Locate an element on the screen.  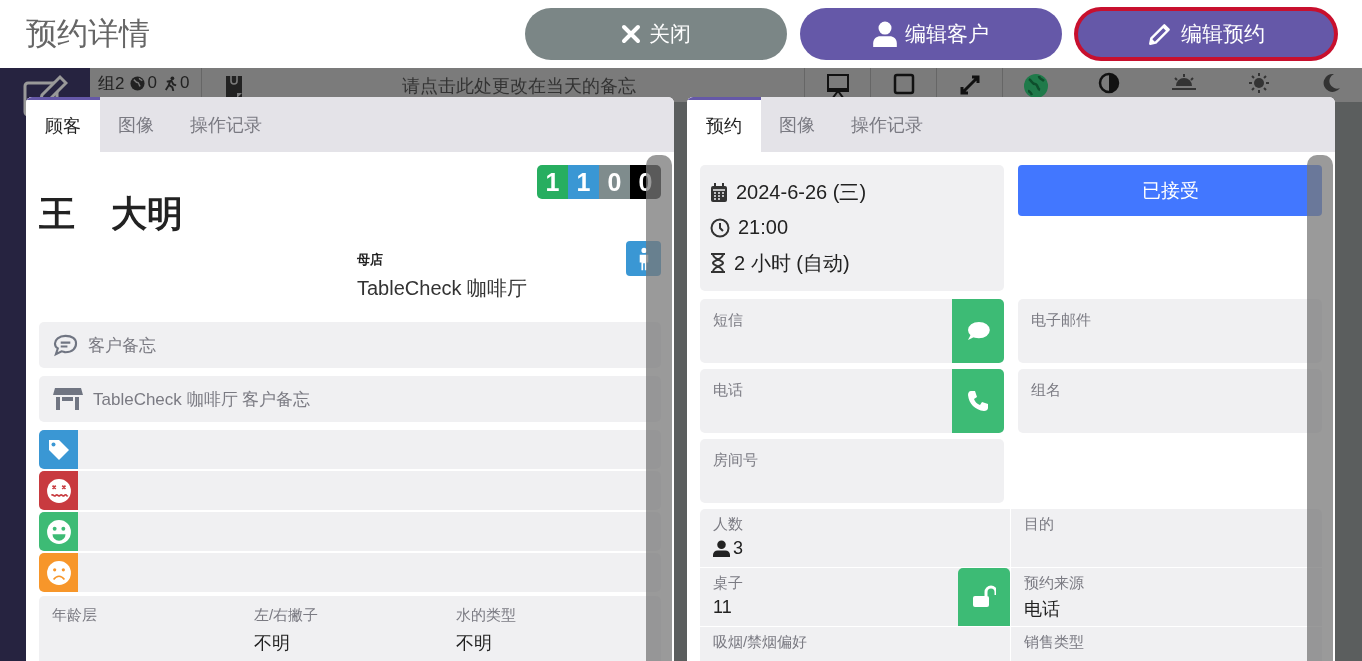
field-label: 桌子 is located at coordinates (728, 583).